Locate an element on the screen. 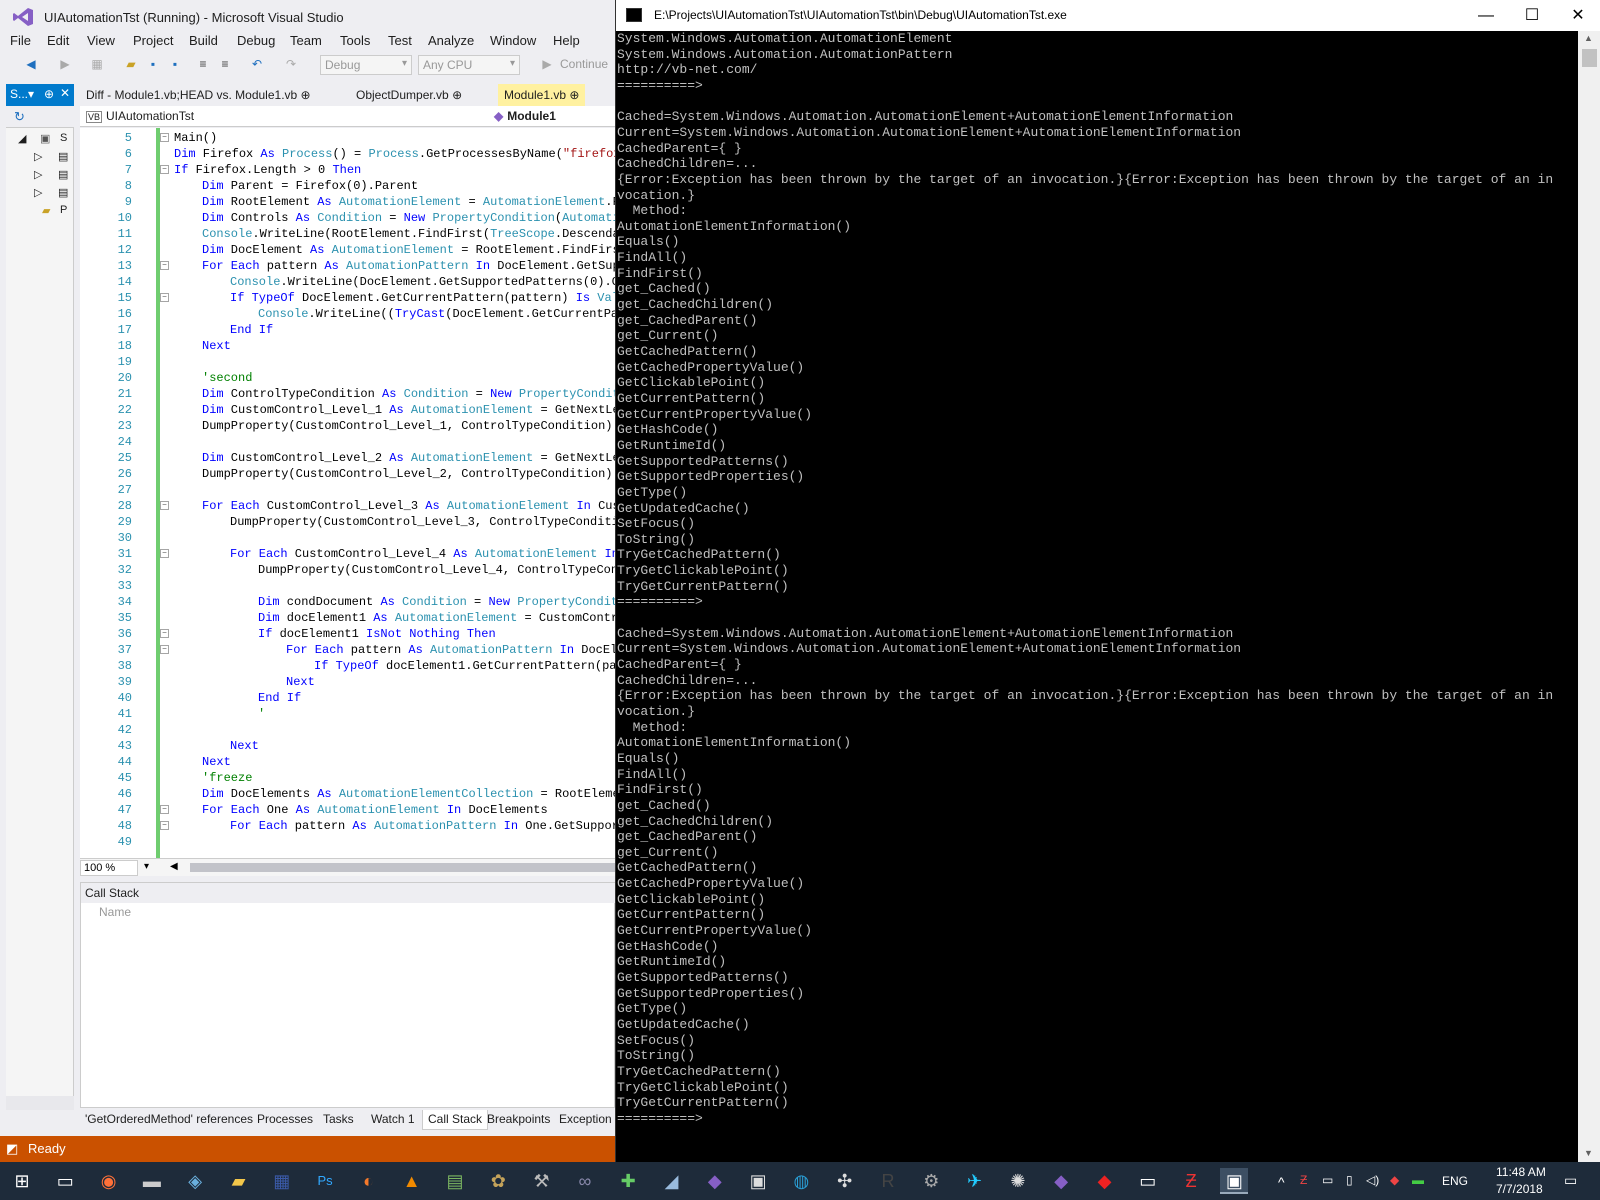 The image size is (1600, 1200). bird-icon: ✈ is located at coordinates (975, 1181).